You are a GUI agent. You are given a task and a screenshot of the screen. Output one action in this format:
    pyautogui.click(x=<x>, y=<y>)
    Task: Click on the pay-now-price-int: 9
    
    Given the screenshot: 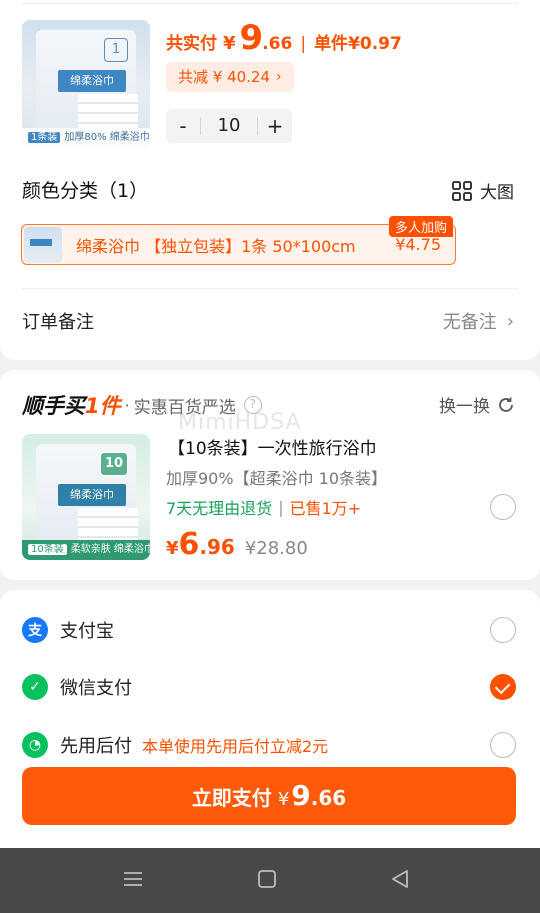 What is the action you would take?
    pyautogui.click(x=301, y=795)
    